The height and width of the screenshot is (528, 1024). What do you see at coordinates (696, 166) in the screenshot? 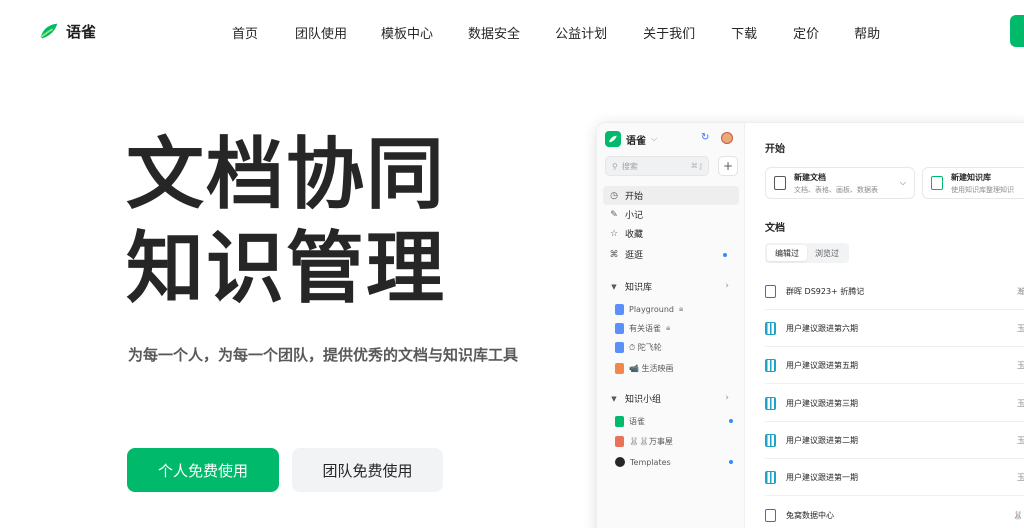
I see `search-shortcut: ⌘ J` at bounding box center [696, 166].